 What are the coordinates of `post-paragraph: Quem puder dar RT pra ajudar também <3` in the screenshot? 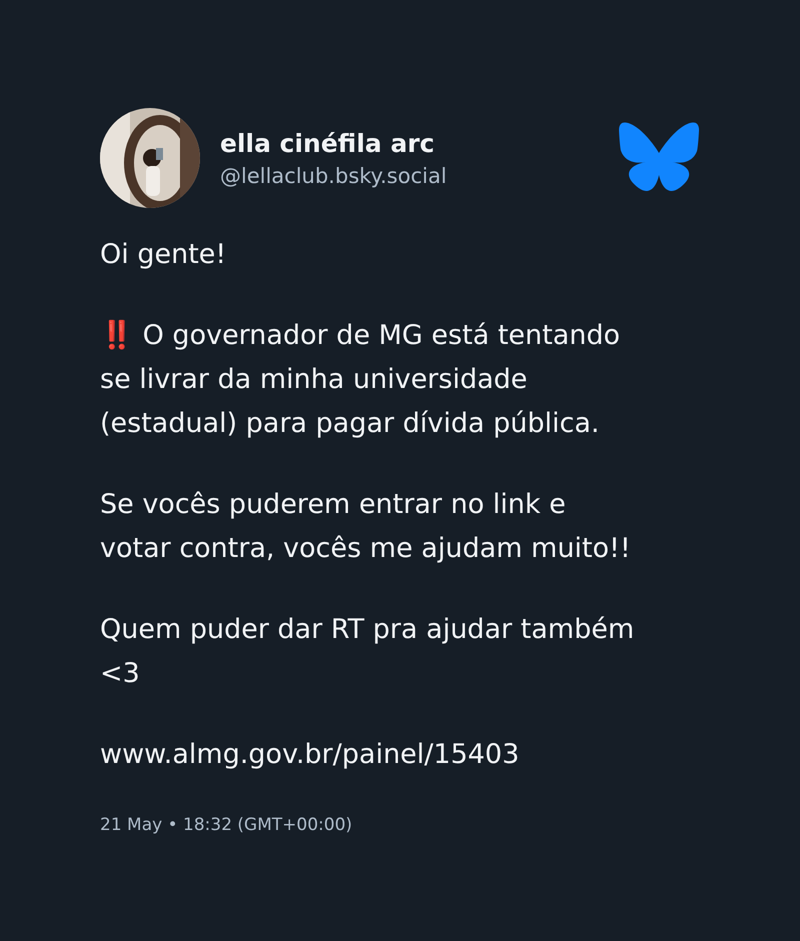 It's located at (368, 652).